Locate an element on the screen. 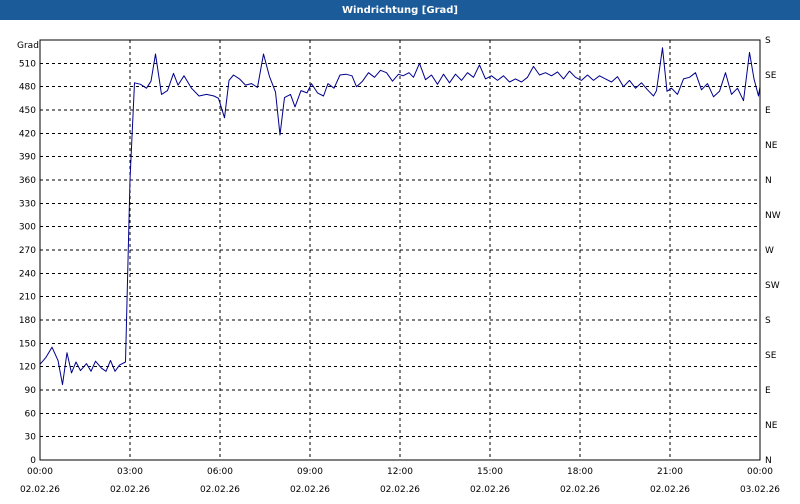  y-tick-label: 90 is located at coordinates (31, 391).